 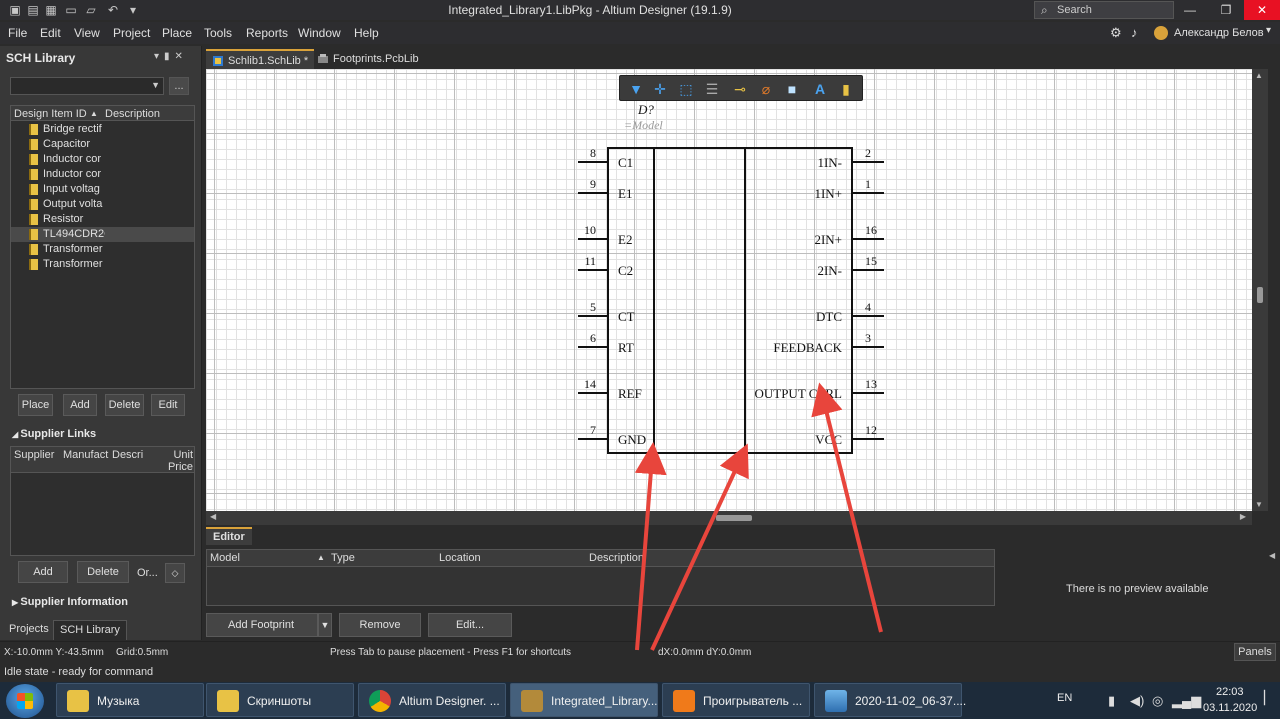 What do you see at coordinates (102, 174) in the screenshot?
I see `list-item: Inductor cor` at bounding box center [102, 174].